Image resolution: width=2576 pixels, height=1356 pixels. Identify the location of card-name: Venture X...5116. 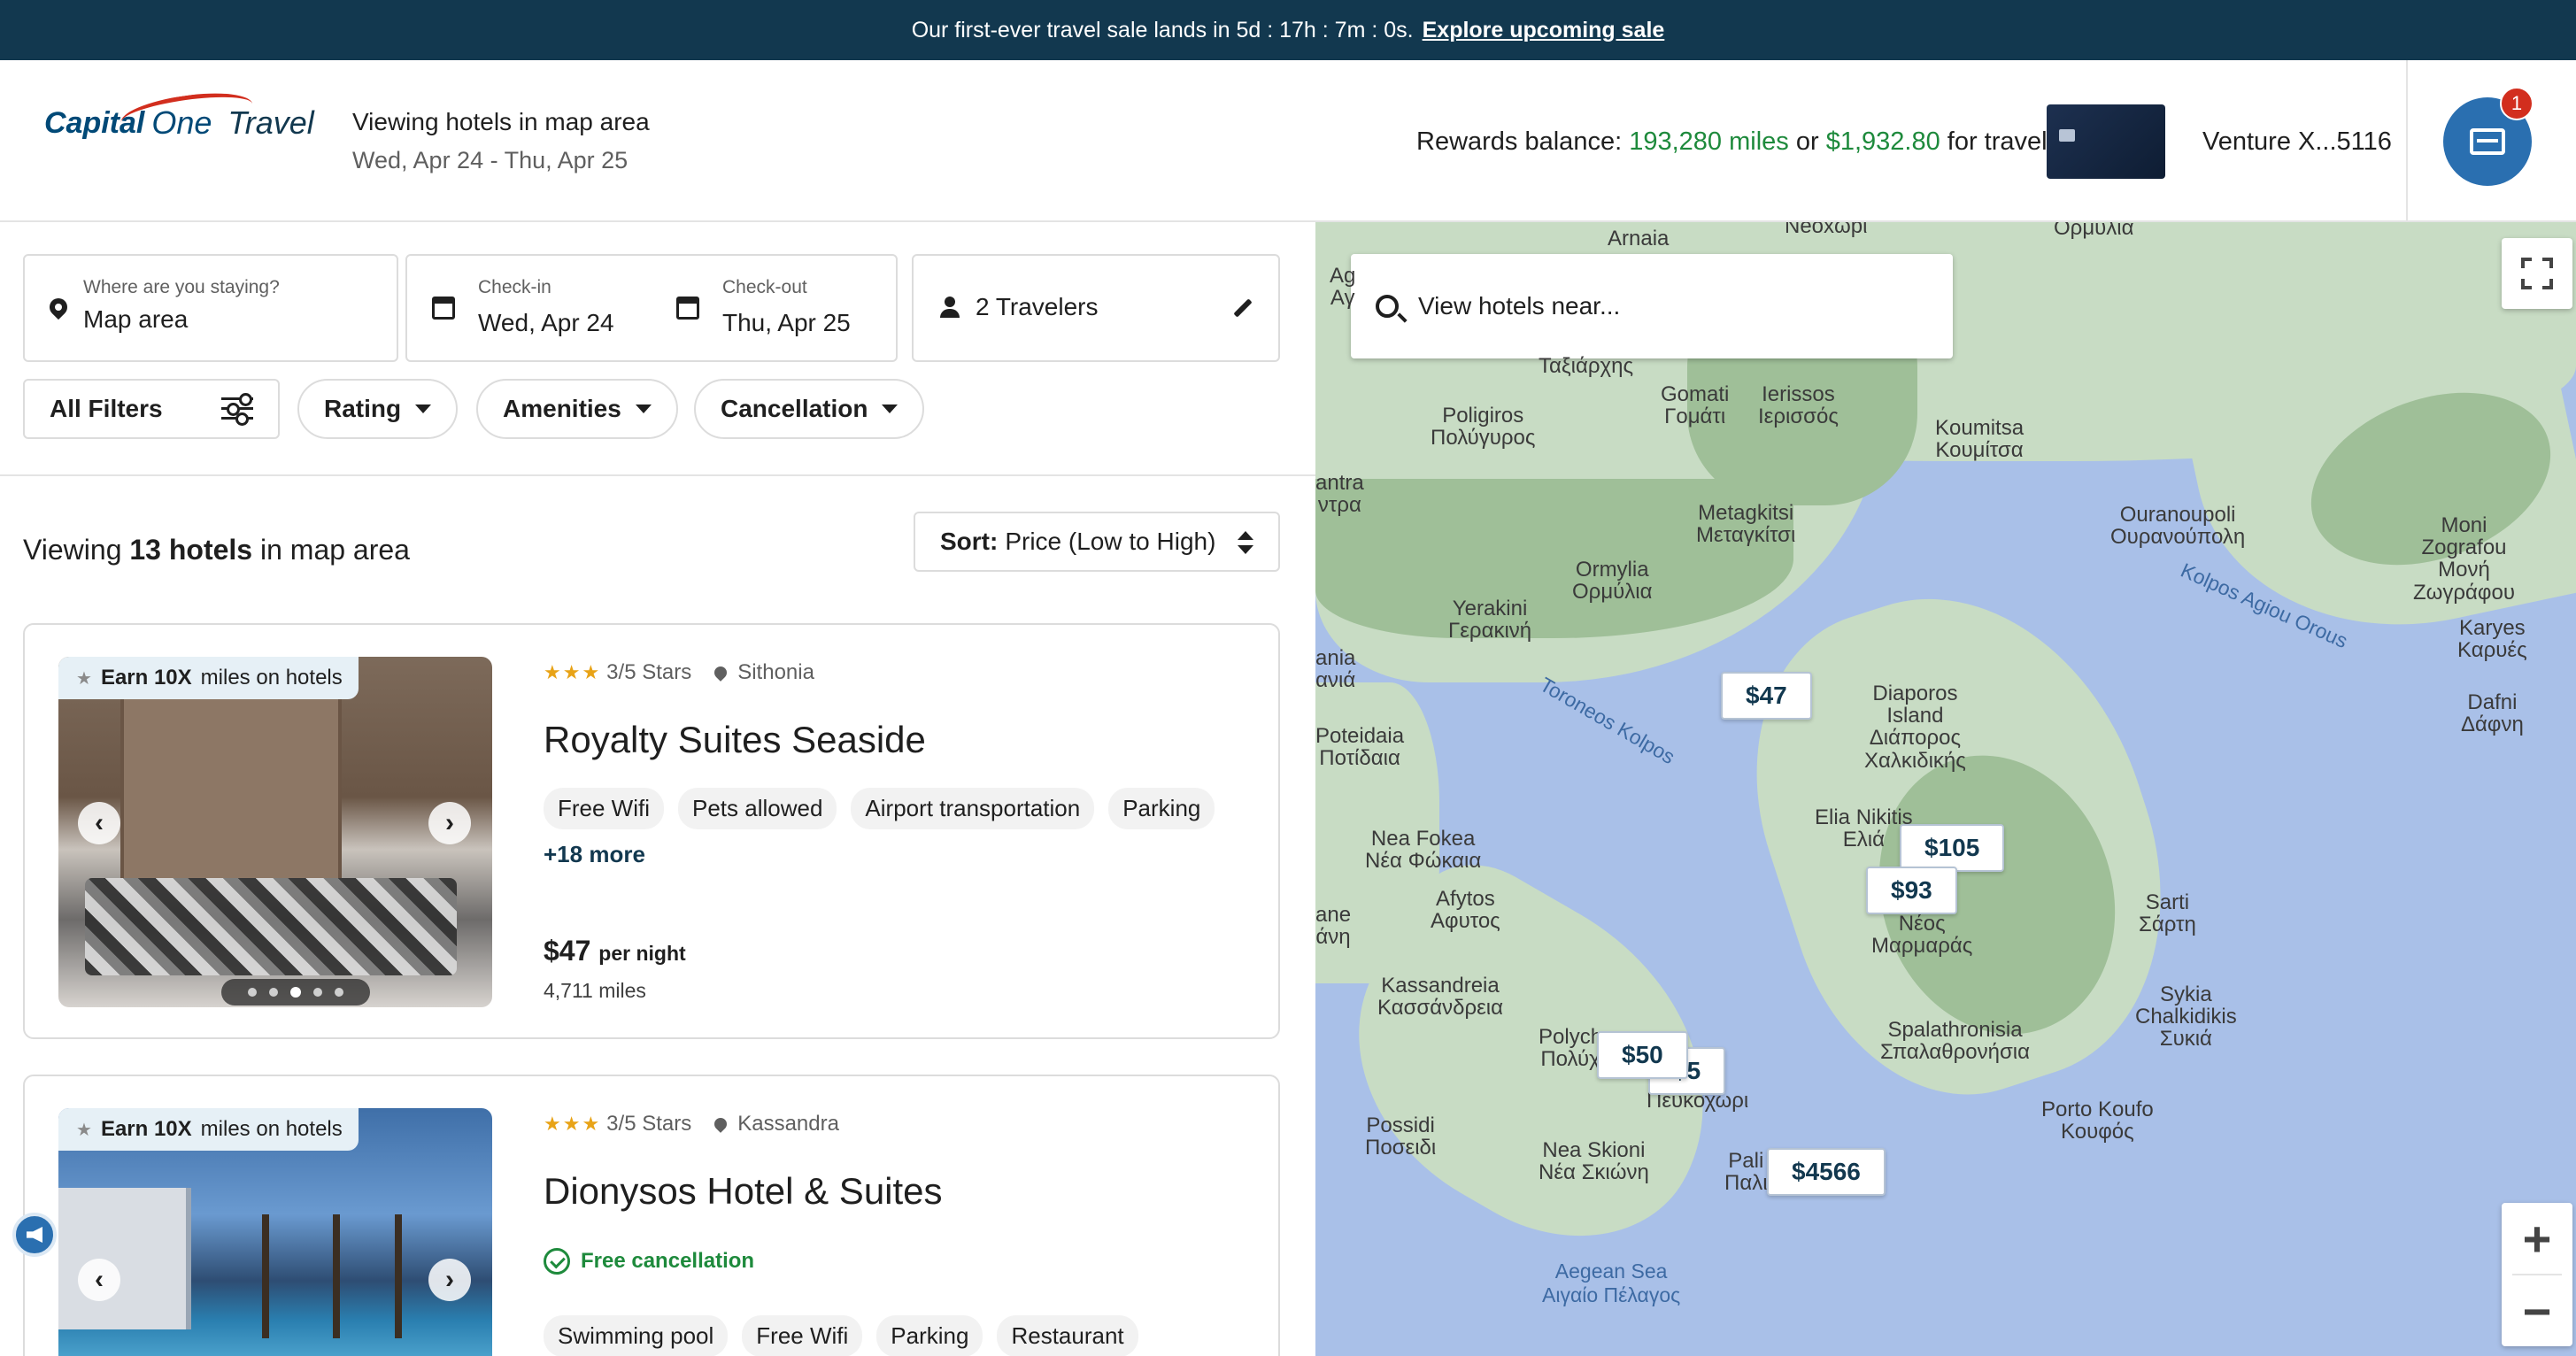
(2297, 142).